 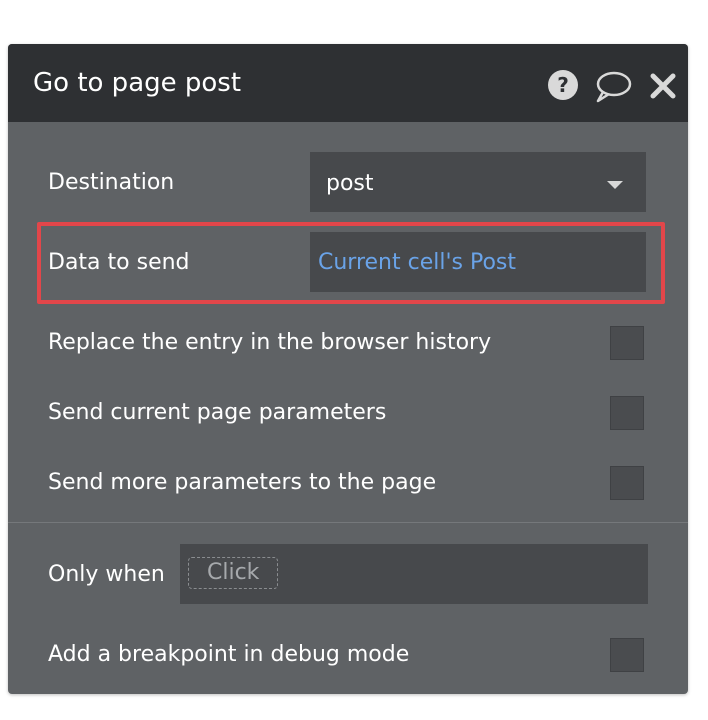 I want to click on breakpoint-checkbox, so click(x=627, y=655).